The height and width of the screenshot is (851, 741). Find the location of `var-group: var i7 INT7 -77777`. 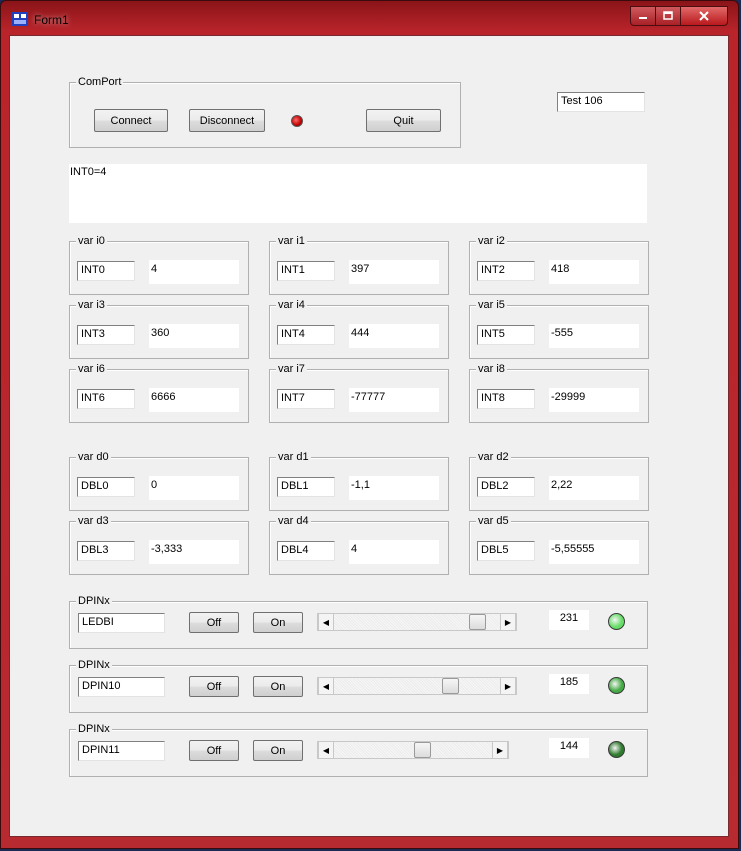

var-group: var i7 INT7 -77777 is located at coordinates (359, 392).